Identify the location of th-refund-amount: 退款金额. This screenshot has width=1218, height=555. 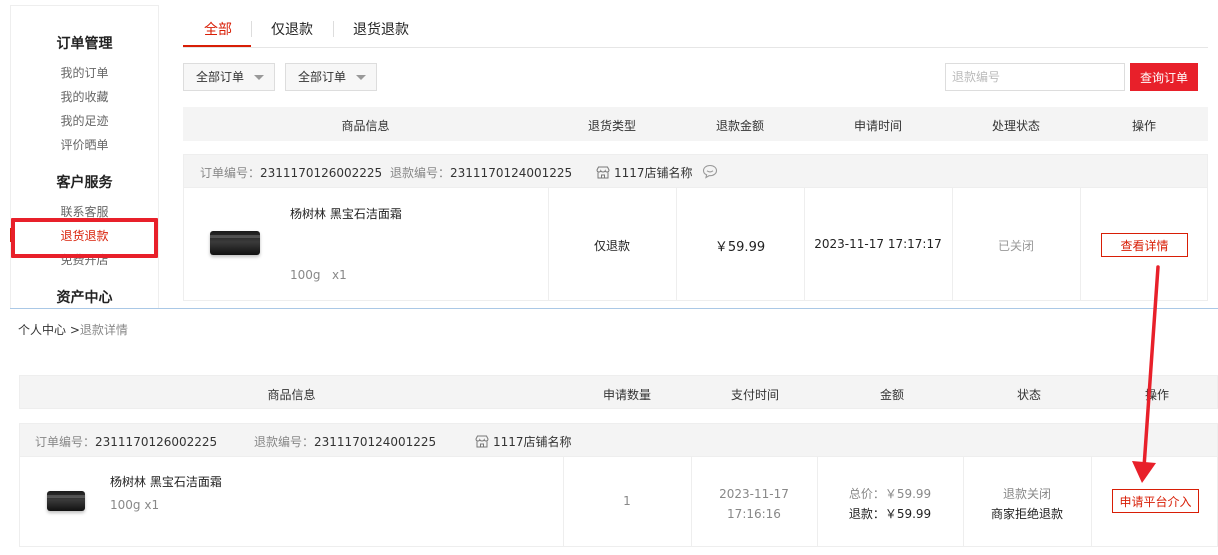
(739, 126).